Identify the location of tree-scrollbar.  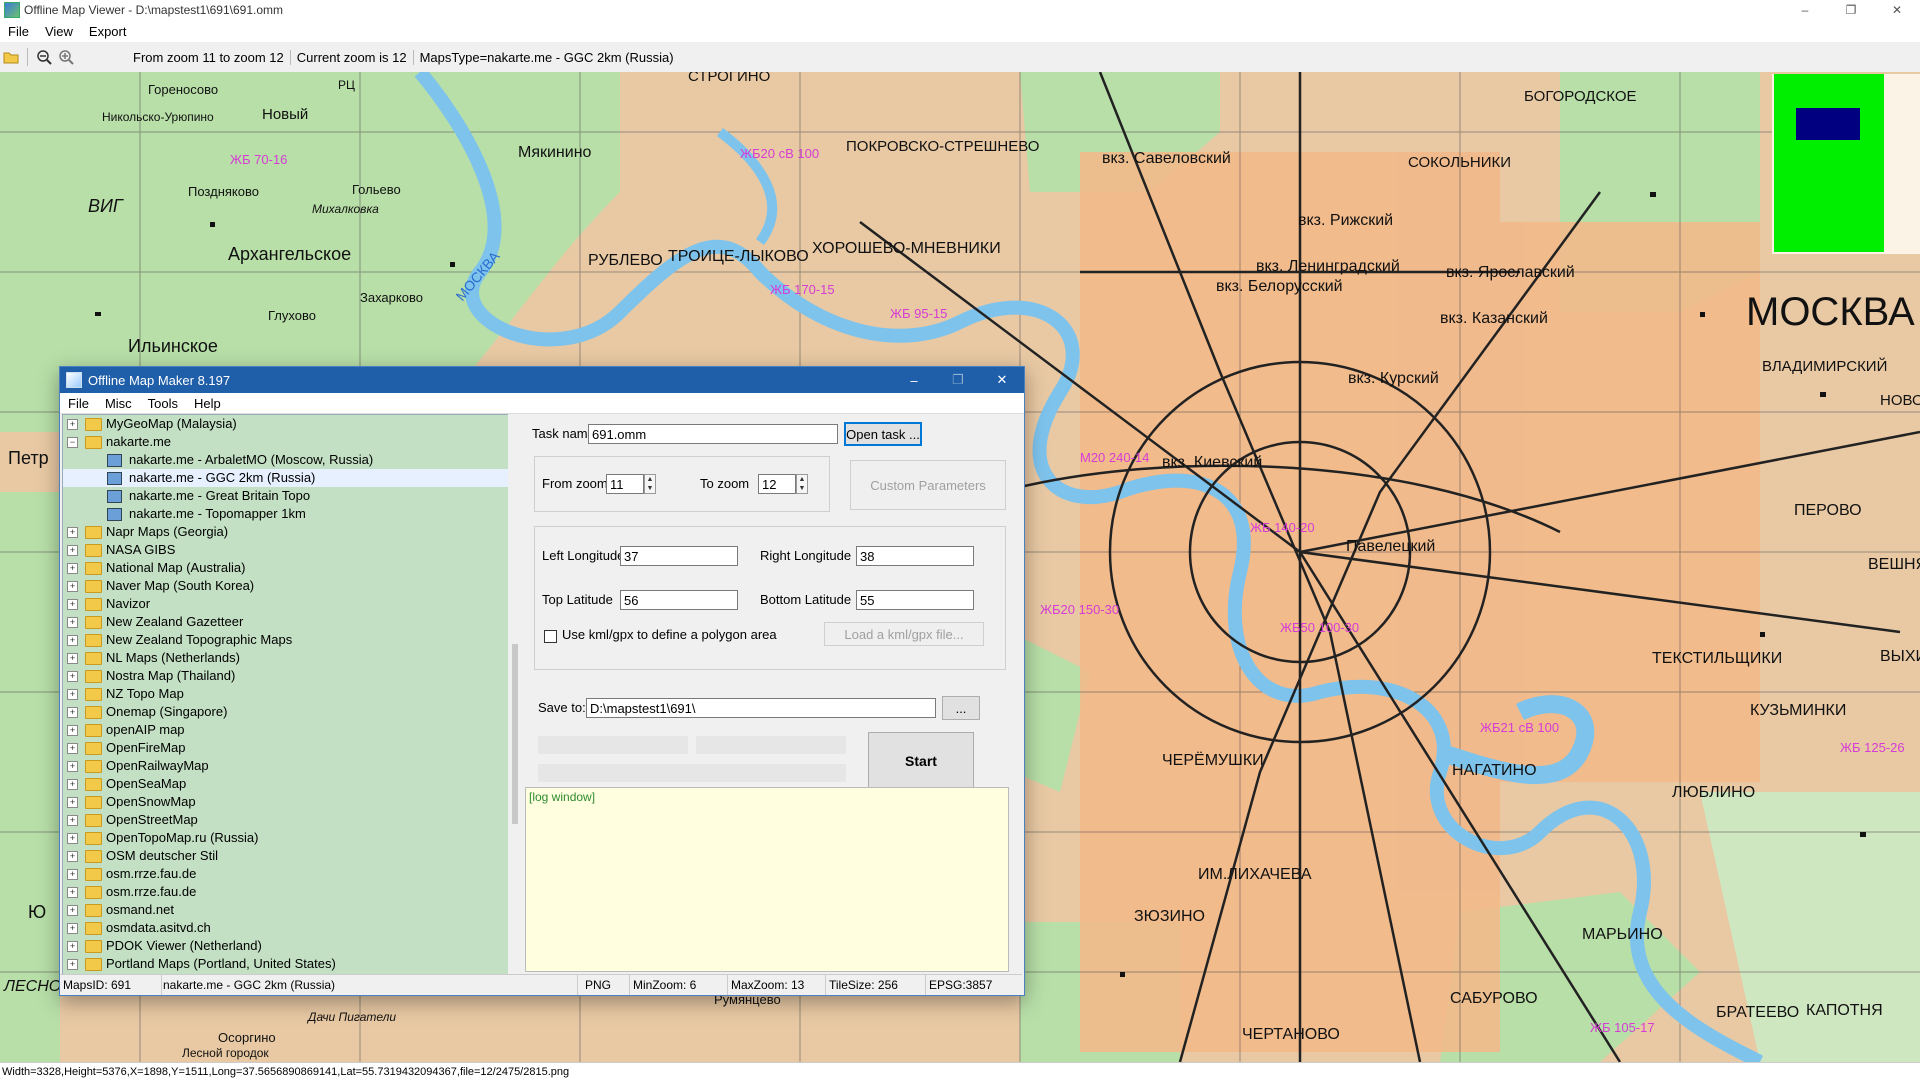
(516, 694).